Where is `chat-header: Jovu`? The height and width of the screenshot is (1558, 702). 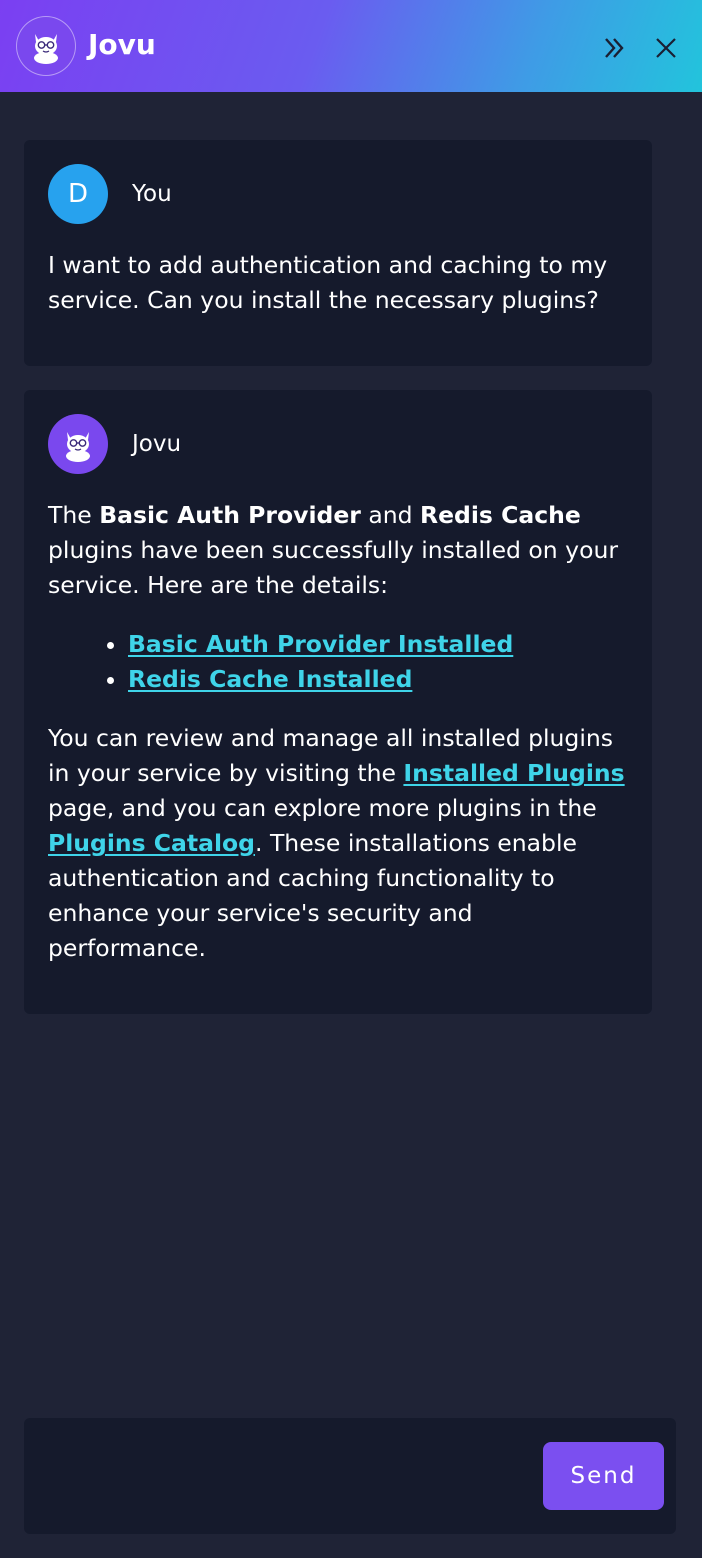 chat-header: Jovu is located at coordinates (351, 46).